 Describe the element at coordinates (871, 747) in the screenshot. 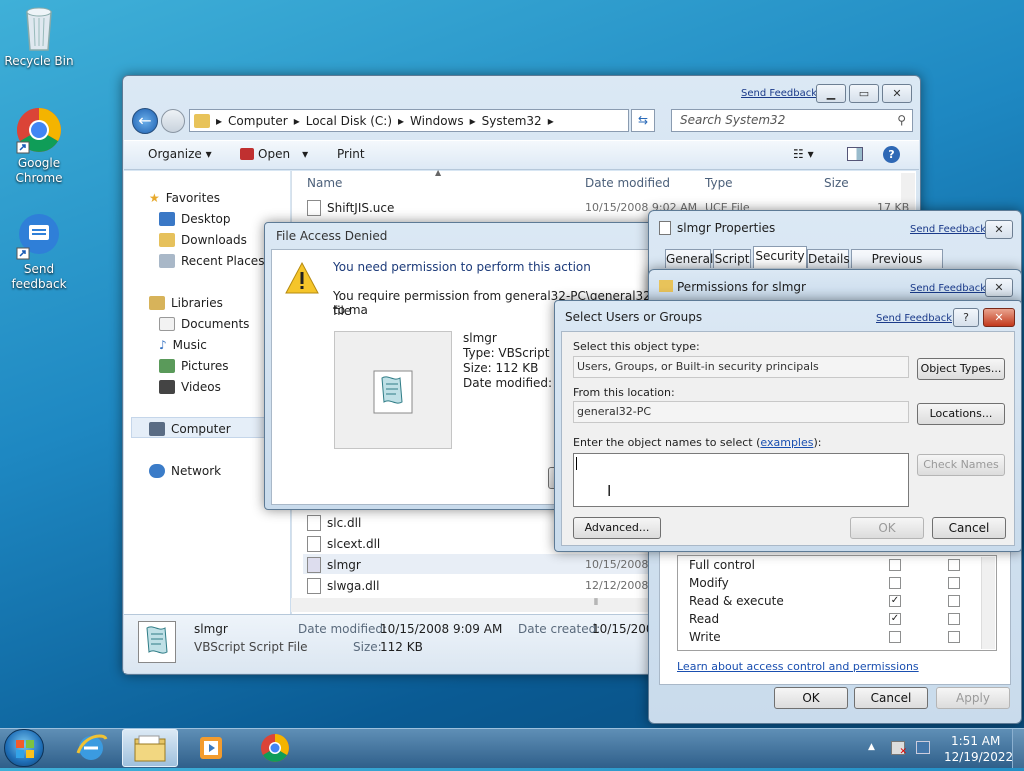

I see `show-hidden-icons-button: ▲` at that location.